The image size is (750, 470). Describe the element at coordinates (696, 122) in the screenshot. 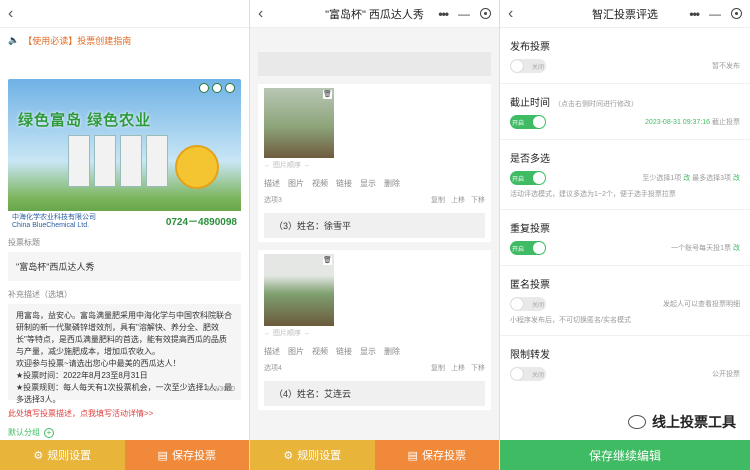

I see `deadline-clock: 09:37:16` at that location.